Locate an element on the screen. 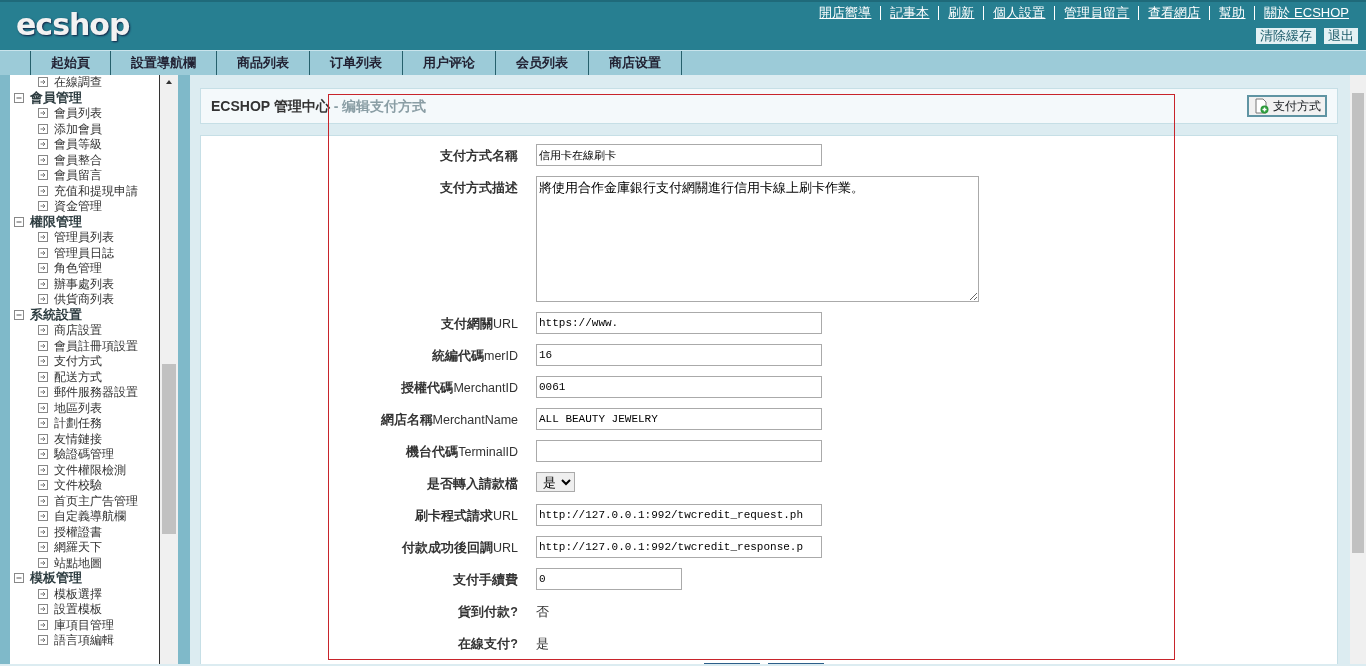 The width and height of the screenshot is (1366, 666). sidebar-item: 設置模板 is located at coordinates (78, 609).